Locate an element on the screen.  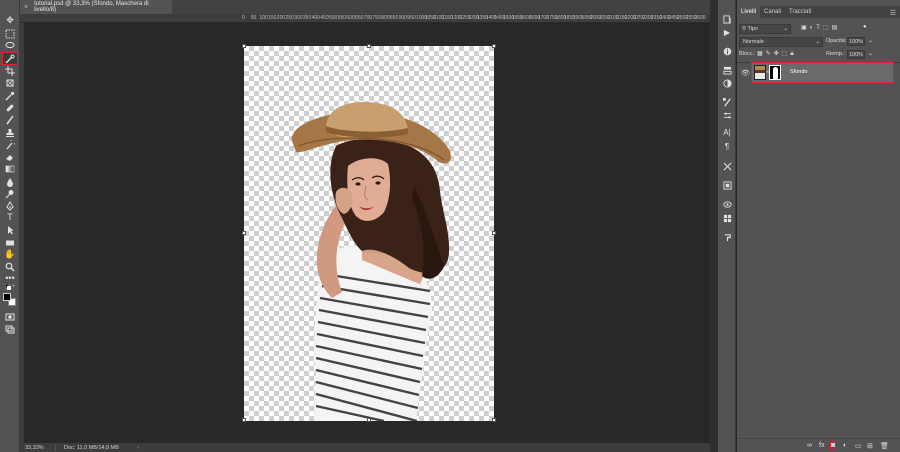
default-colors-icon is located at coordinates (10, 288).